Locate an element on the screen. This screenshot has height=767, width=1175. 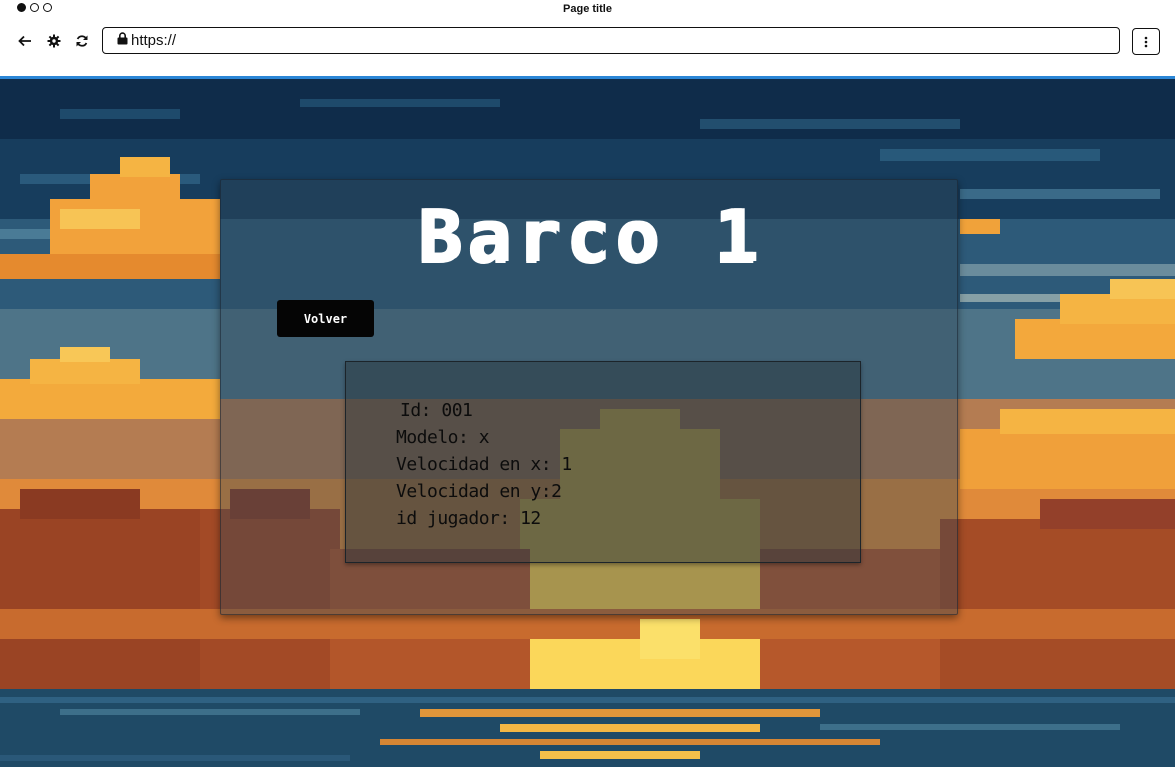
url-text: https:// is located at coordinates (154, 40).